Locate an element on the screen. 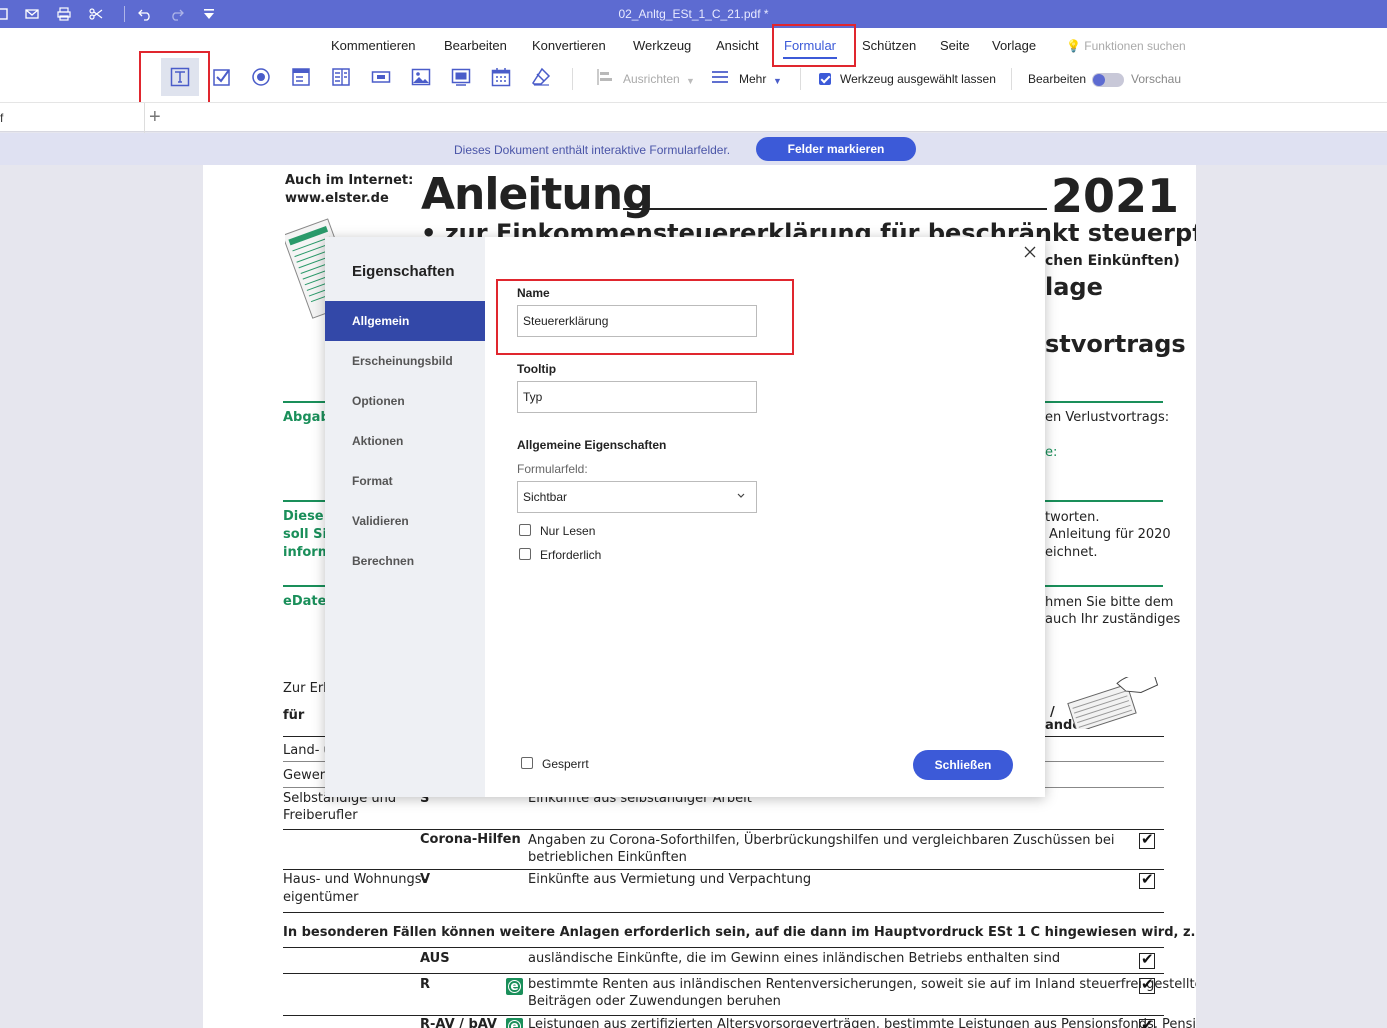 This screenshot has height=1028, width=1387. haus-label-2: eigentümer is located at coordinates (321, 897).